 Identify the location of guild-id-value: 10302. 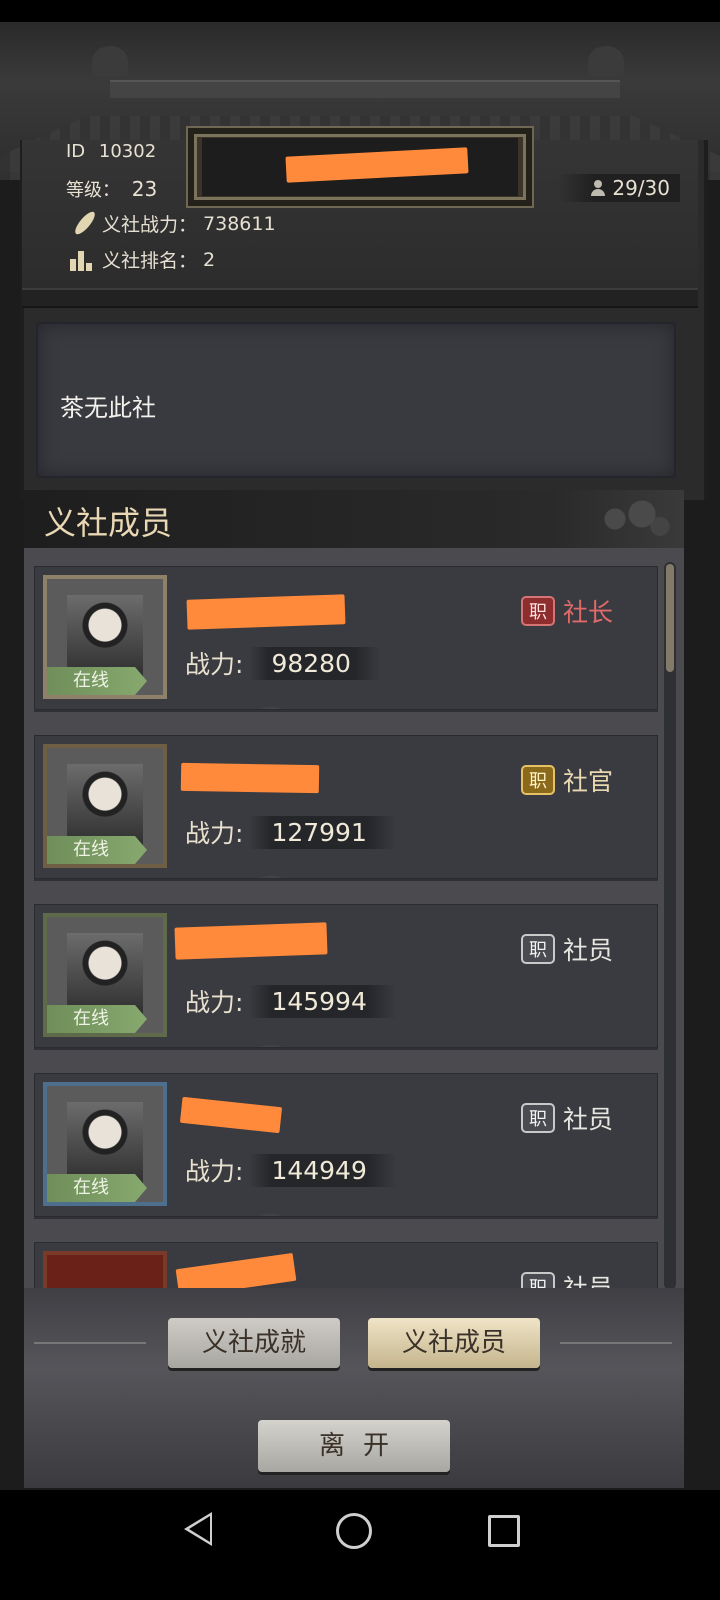
(127, 151).